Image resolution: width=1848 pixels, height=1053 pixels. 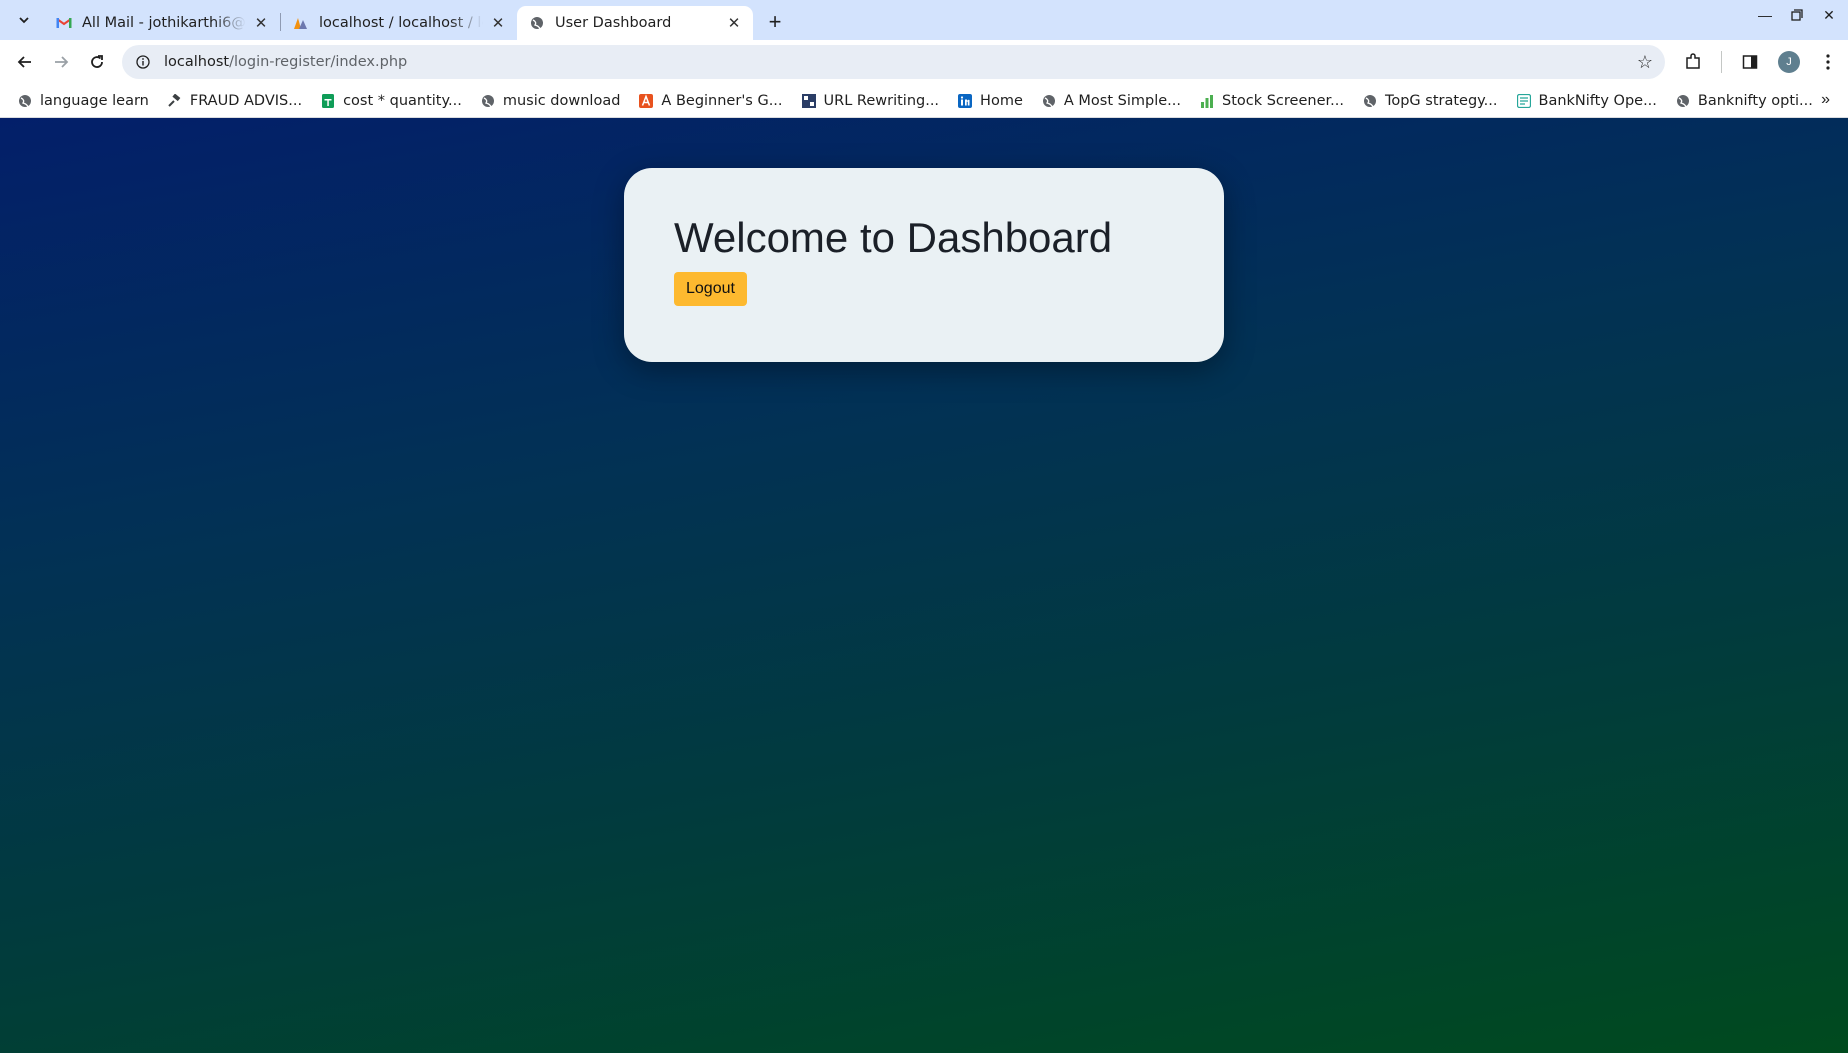 I want to click on sheets-icon, so click(x=328, y=101).